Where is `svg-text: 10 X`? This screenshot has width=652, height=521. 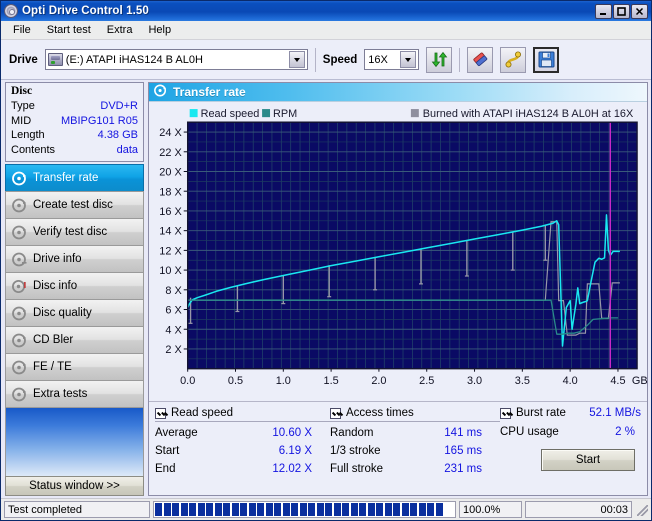 svg-text: 10 X is located at coordinates (170, 271).